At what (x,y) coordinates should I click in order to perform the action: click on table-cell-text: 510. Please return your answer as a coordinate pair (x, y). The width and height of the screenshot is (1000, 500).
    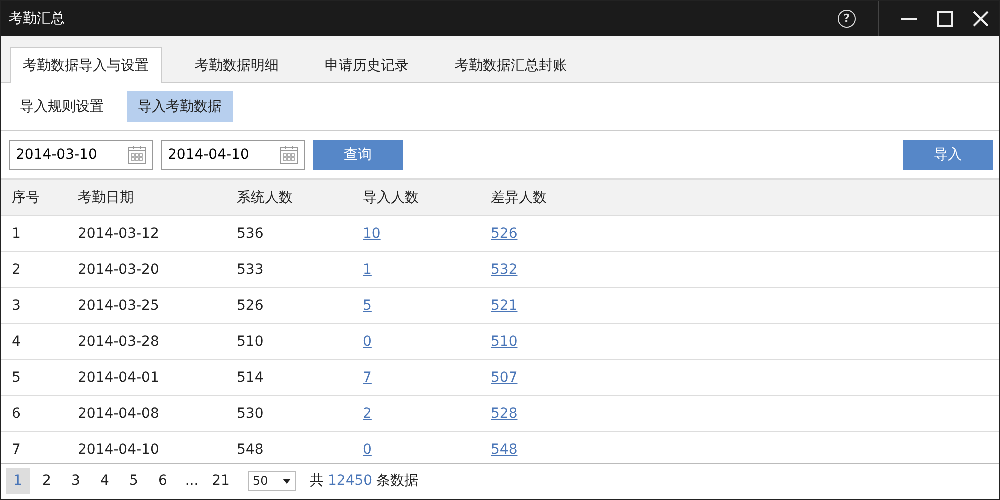
    Looking at the image, I should click on (251, 342).